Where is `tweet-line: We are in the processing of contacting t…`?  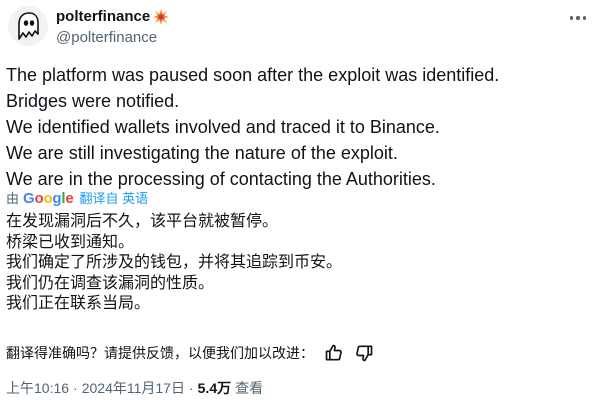 tweet-line: We are in the processing of contacting t… is located at coordinates (221, 179).